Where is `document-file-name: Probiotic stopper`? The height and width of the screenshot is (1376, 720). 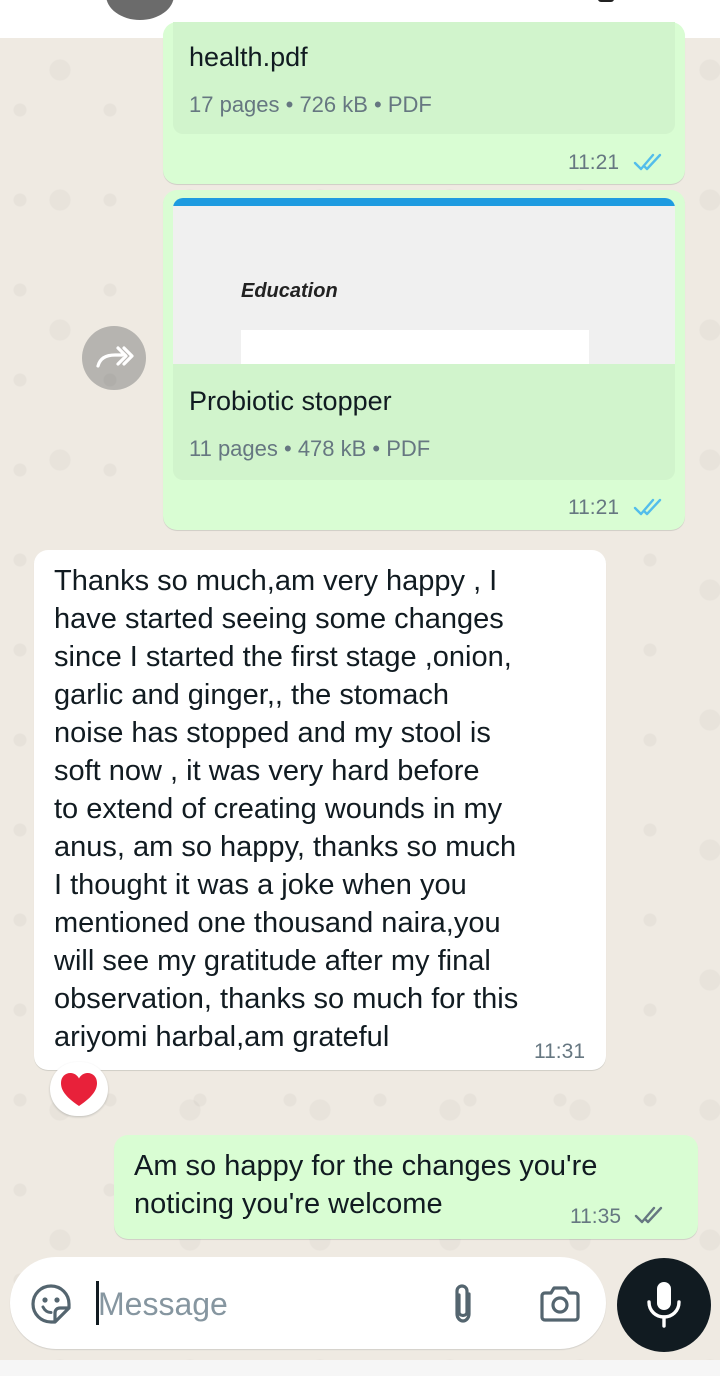
document-file-name: Probiotic stopper is located at coordinates (290, 401).